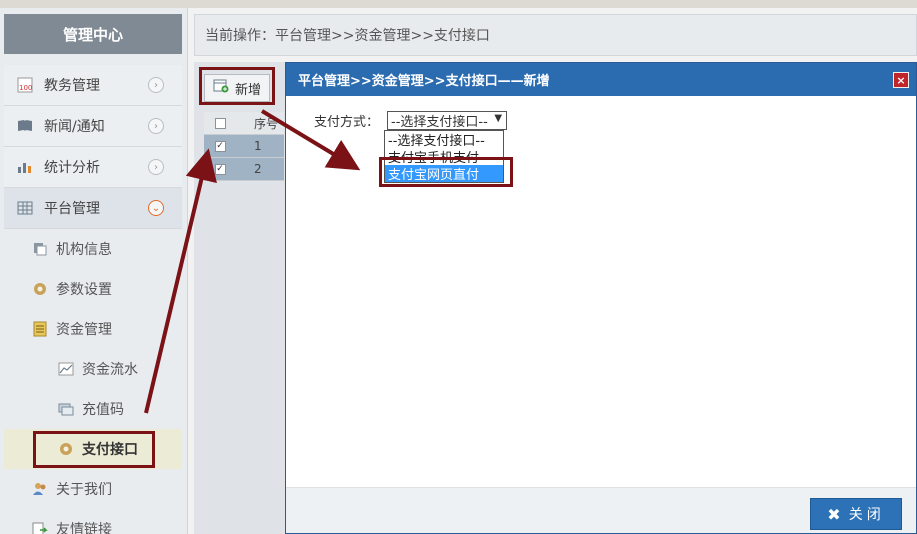  I want to click on sidebar-item-label: 新闻/通知, so click(74, 127).